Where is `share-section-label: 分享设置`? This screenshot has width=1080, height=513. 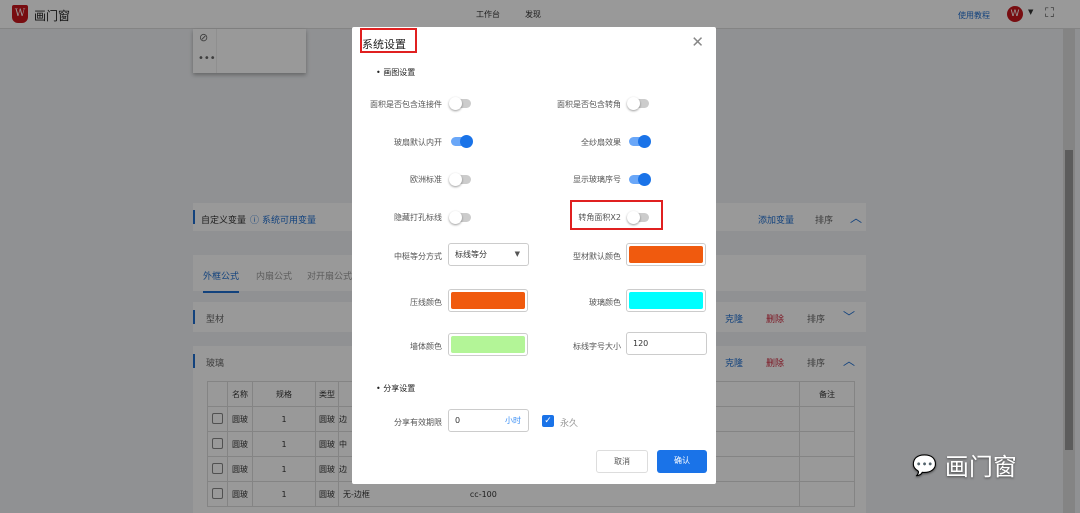
share-section-label: 分享设置 is located at coordinates (399, 388).